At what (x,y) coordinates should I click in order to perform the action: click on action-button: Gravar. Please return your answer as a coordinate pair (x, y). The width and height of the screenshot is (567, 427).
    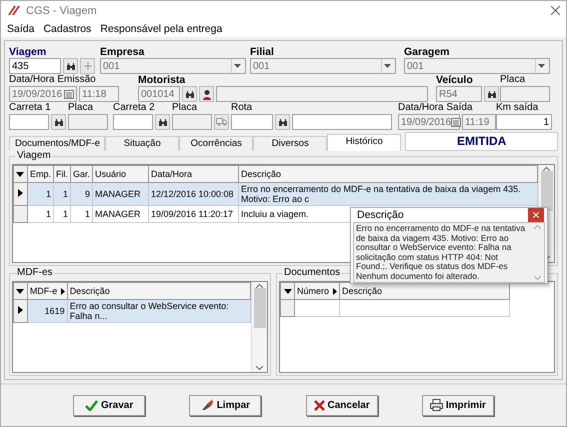
    Looking at the image, I should click on (109, 405).